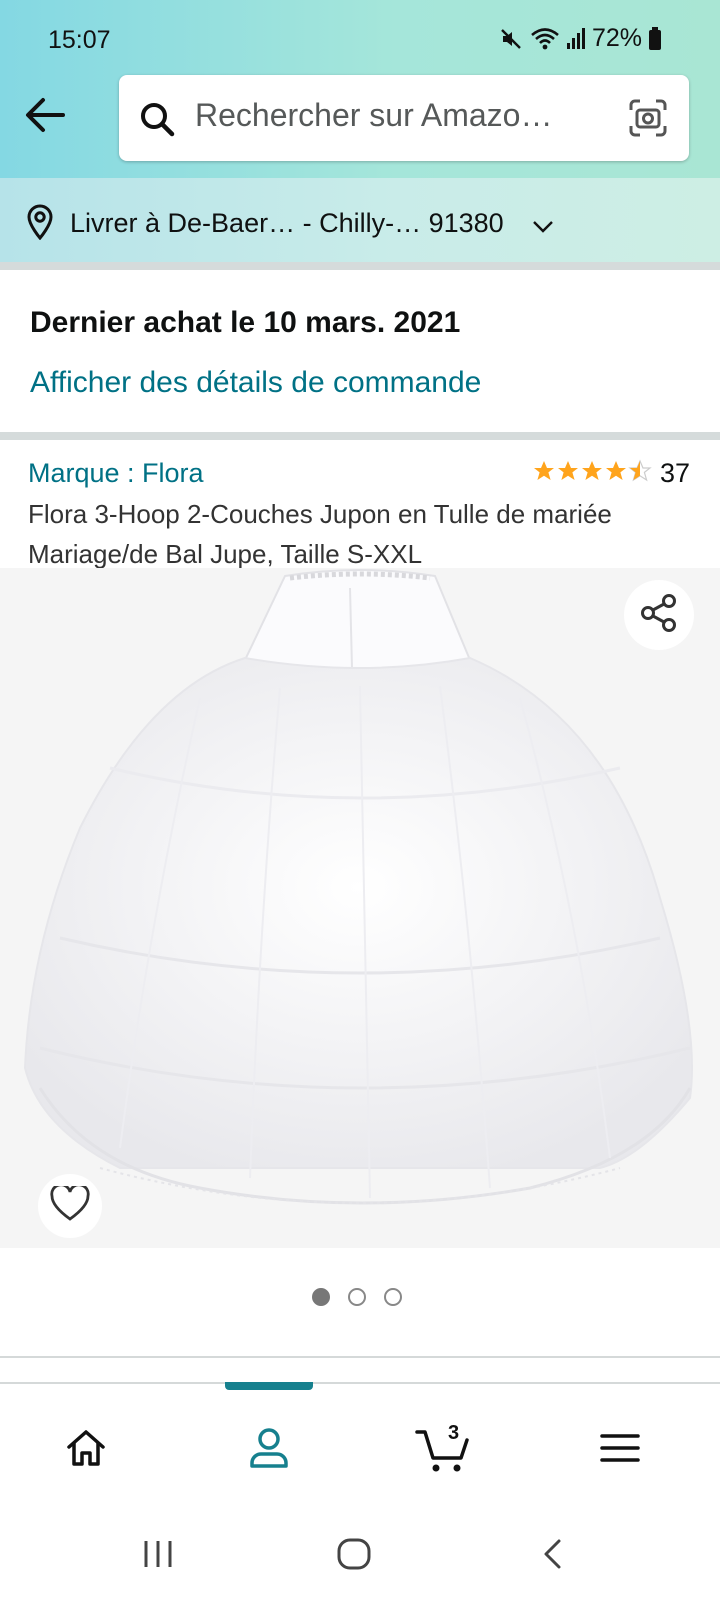 This screenshot has height=1600, width=720. I want to click on recent-apps-button, so click(158, 1556).